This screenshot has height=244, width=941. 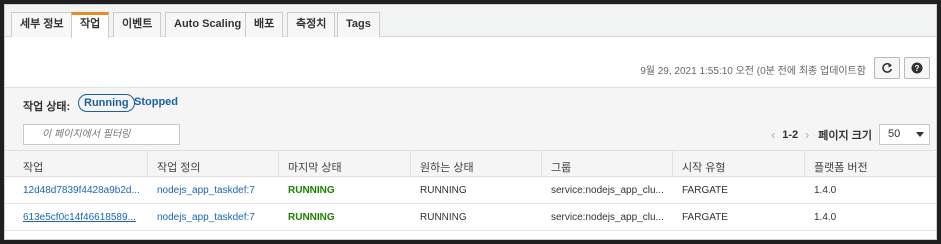 I want to click on task-status-filter: 작업 상태: Running Stopped, so click(x=470, y=103).